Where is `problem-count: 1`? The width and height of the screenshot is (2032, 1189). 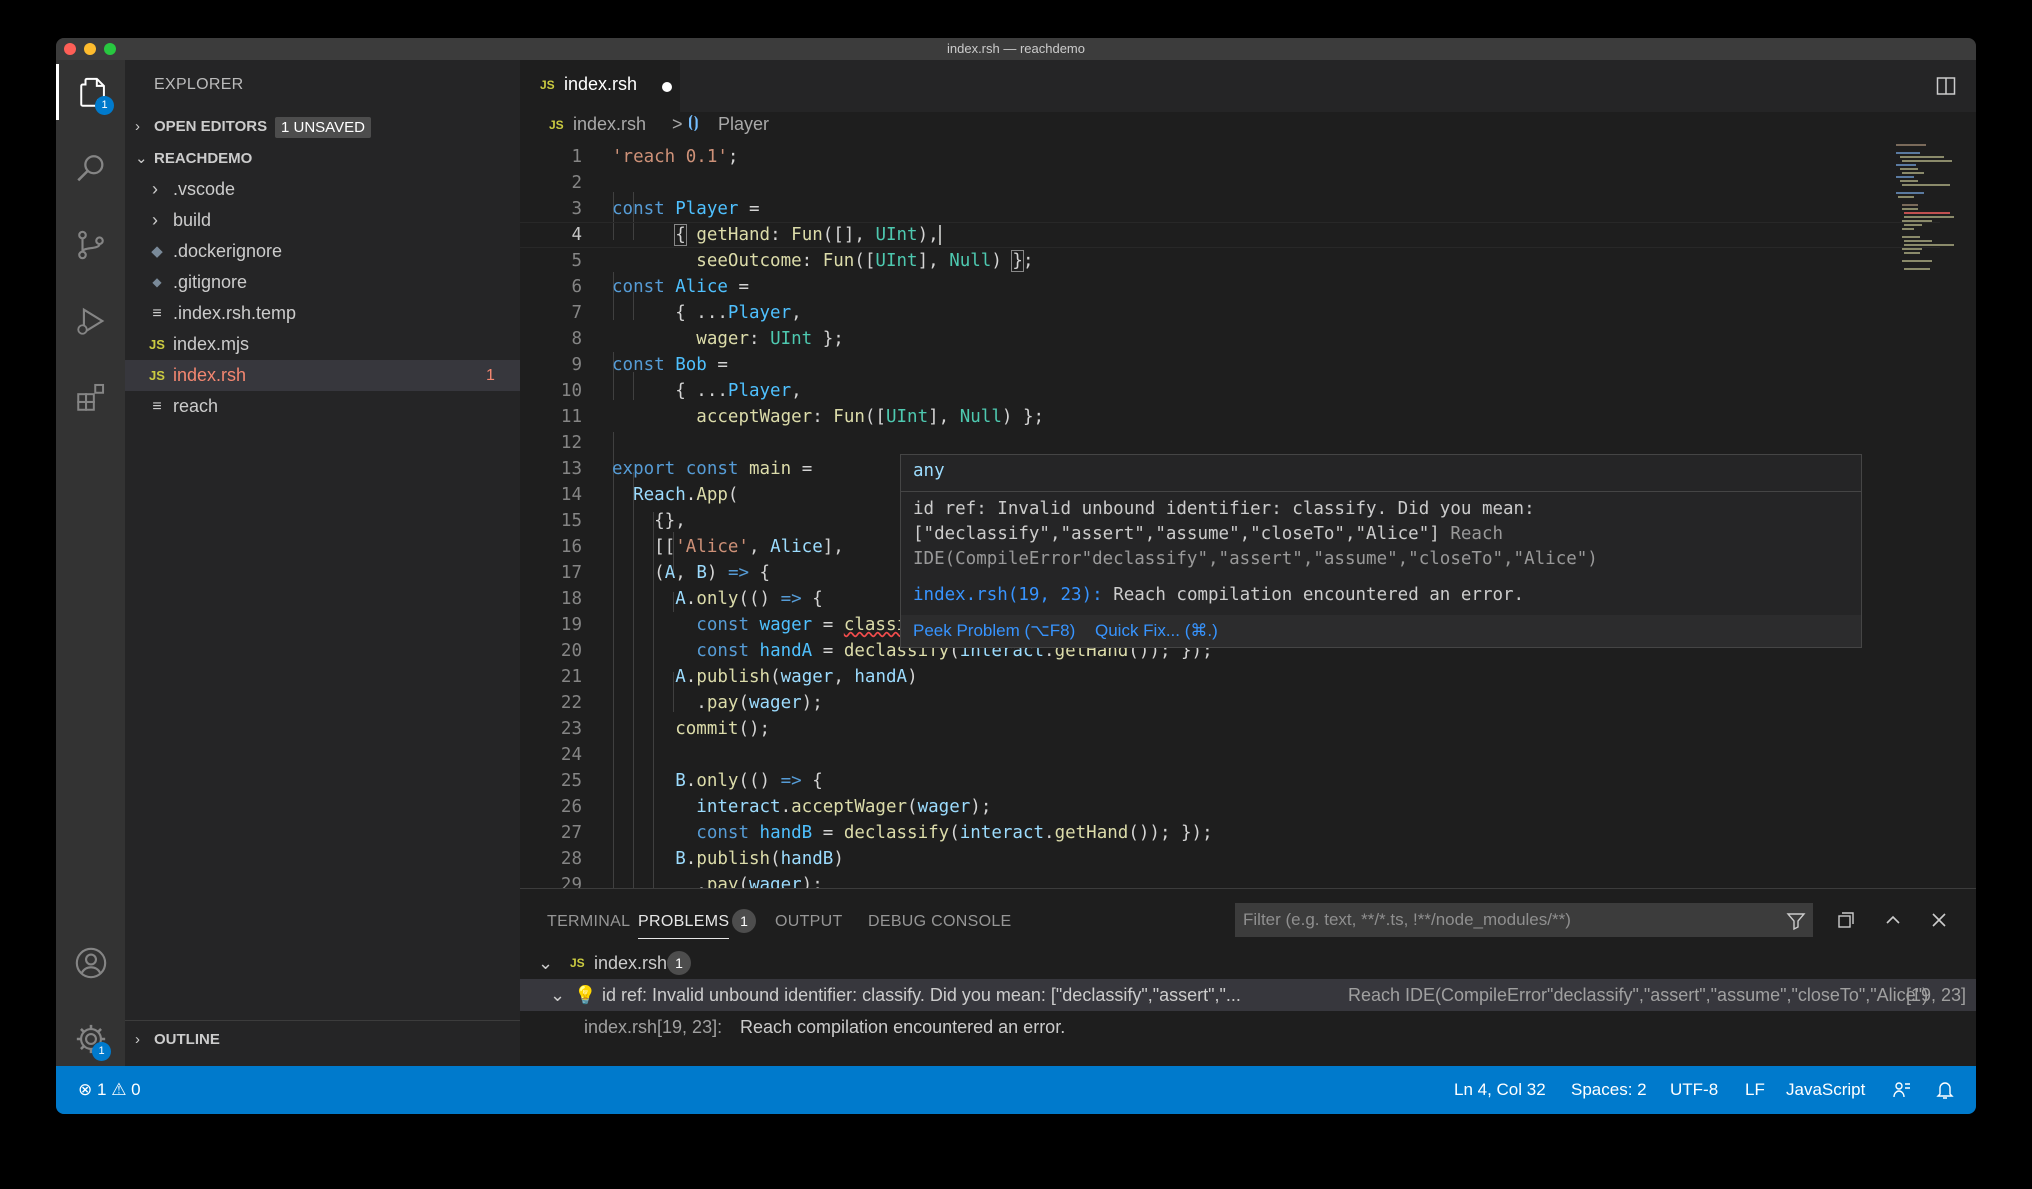 problem-count: 1 is located at coordinates (490, 375).